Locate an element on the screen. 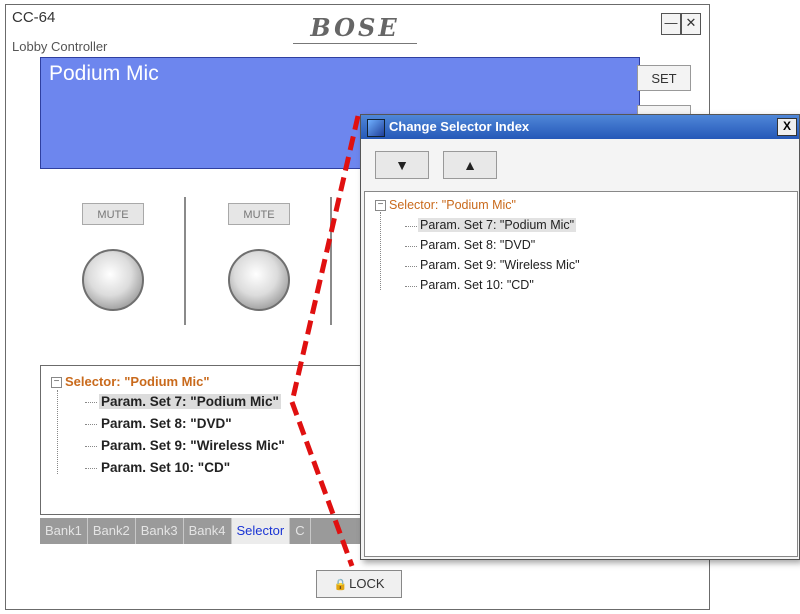  annotation-line-top is located at coordinates (325, 259).